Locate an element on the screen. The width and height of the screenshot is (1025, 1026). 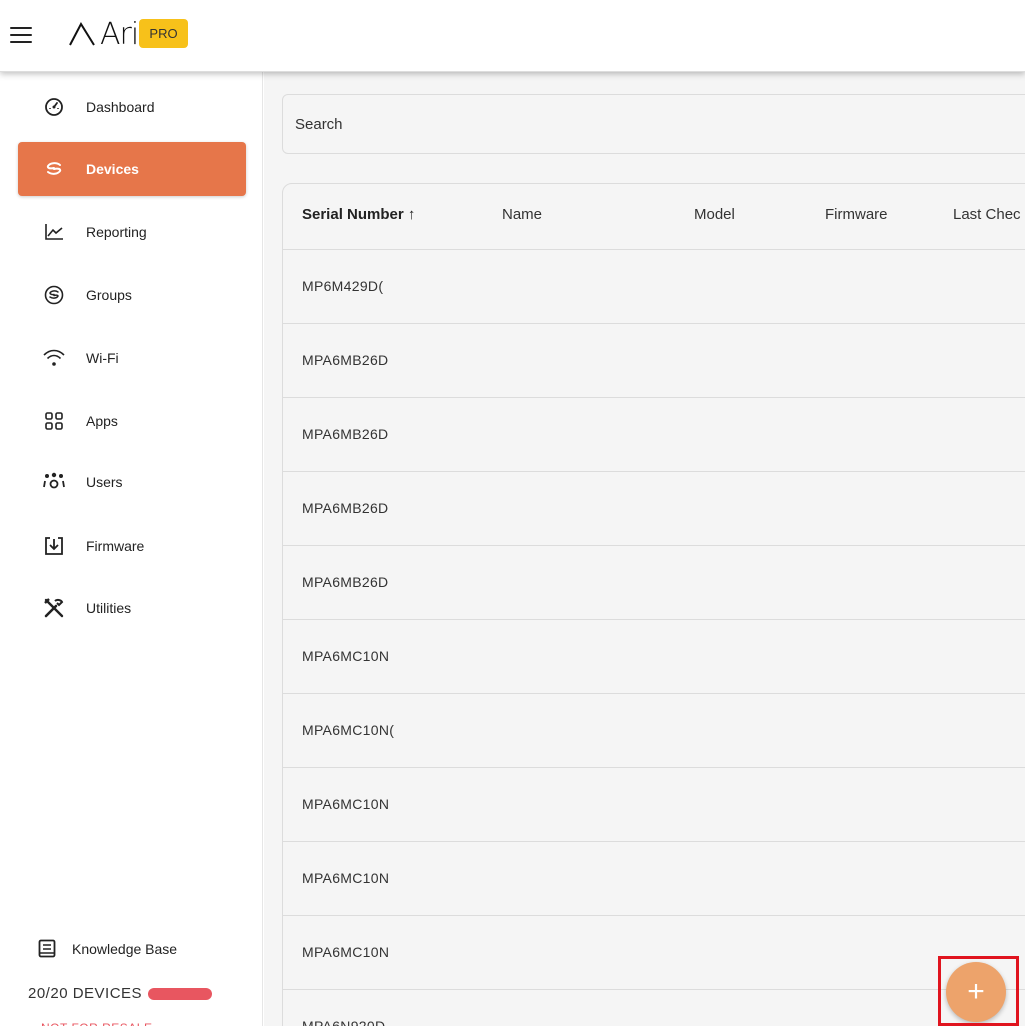
hamburger-menu-icon is located at coordinates (21, 35).